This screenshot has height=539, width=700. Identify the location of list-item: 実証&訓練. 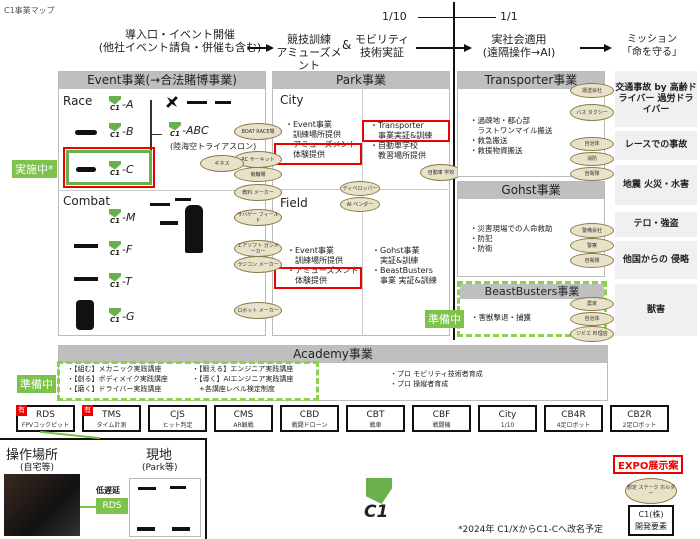
(395, 260).